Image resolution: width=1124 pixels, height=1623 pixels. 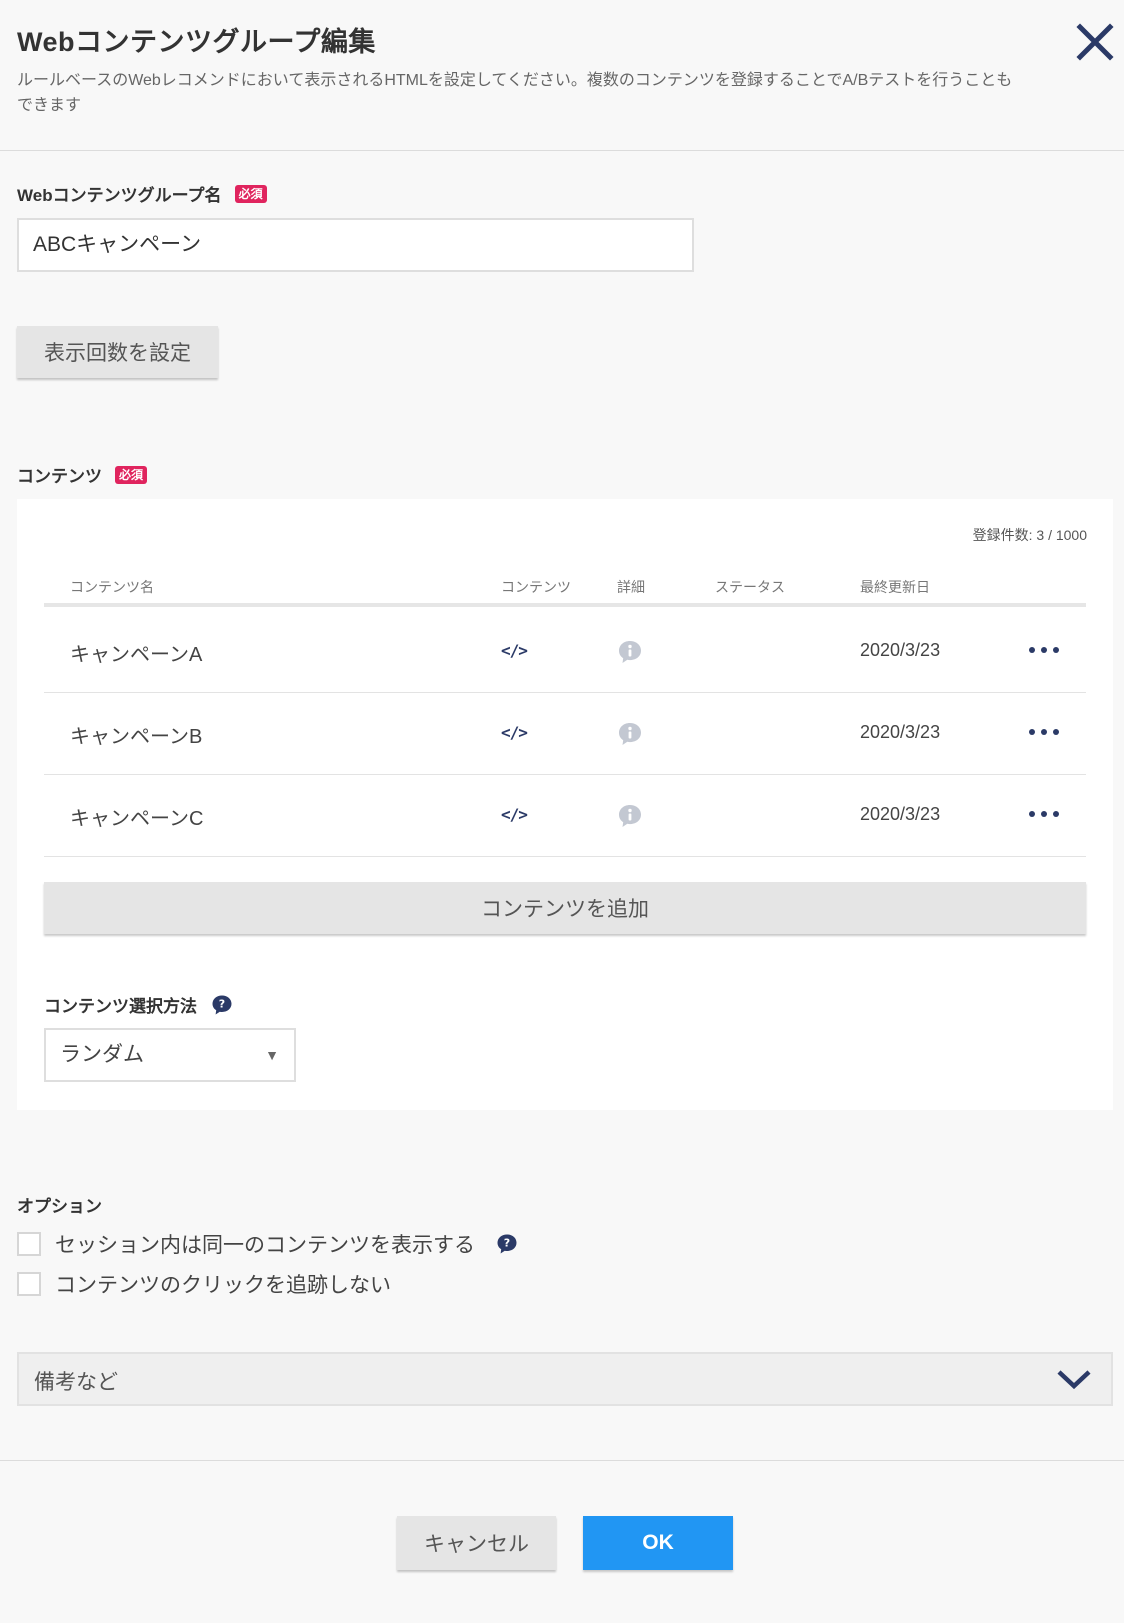 What do you see at coordinates (631, 587) in the screenshot?
I see `column-header-detail: 詳細` at bounding box center [631, 587].